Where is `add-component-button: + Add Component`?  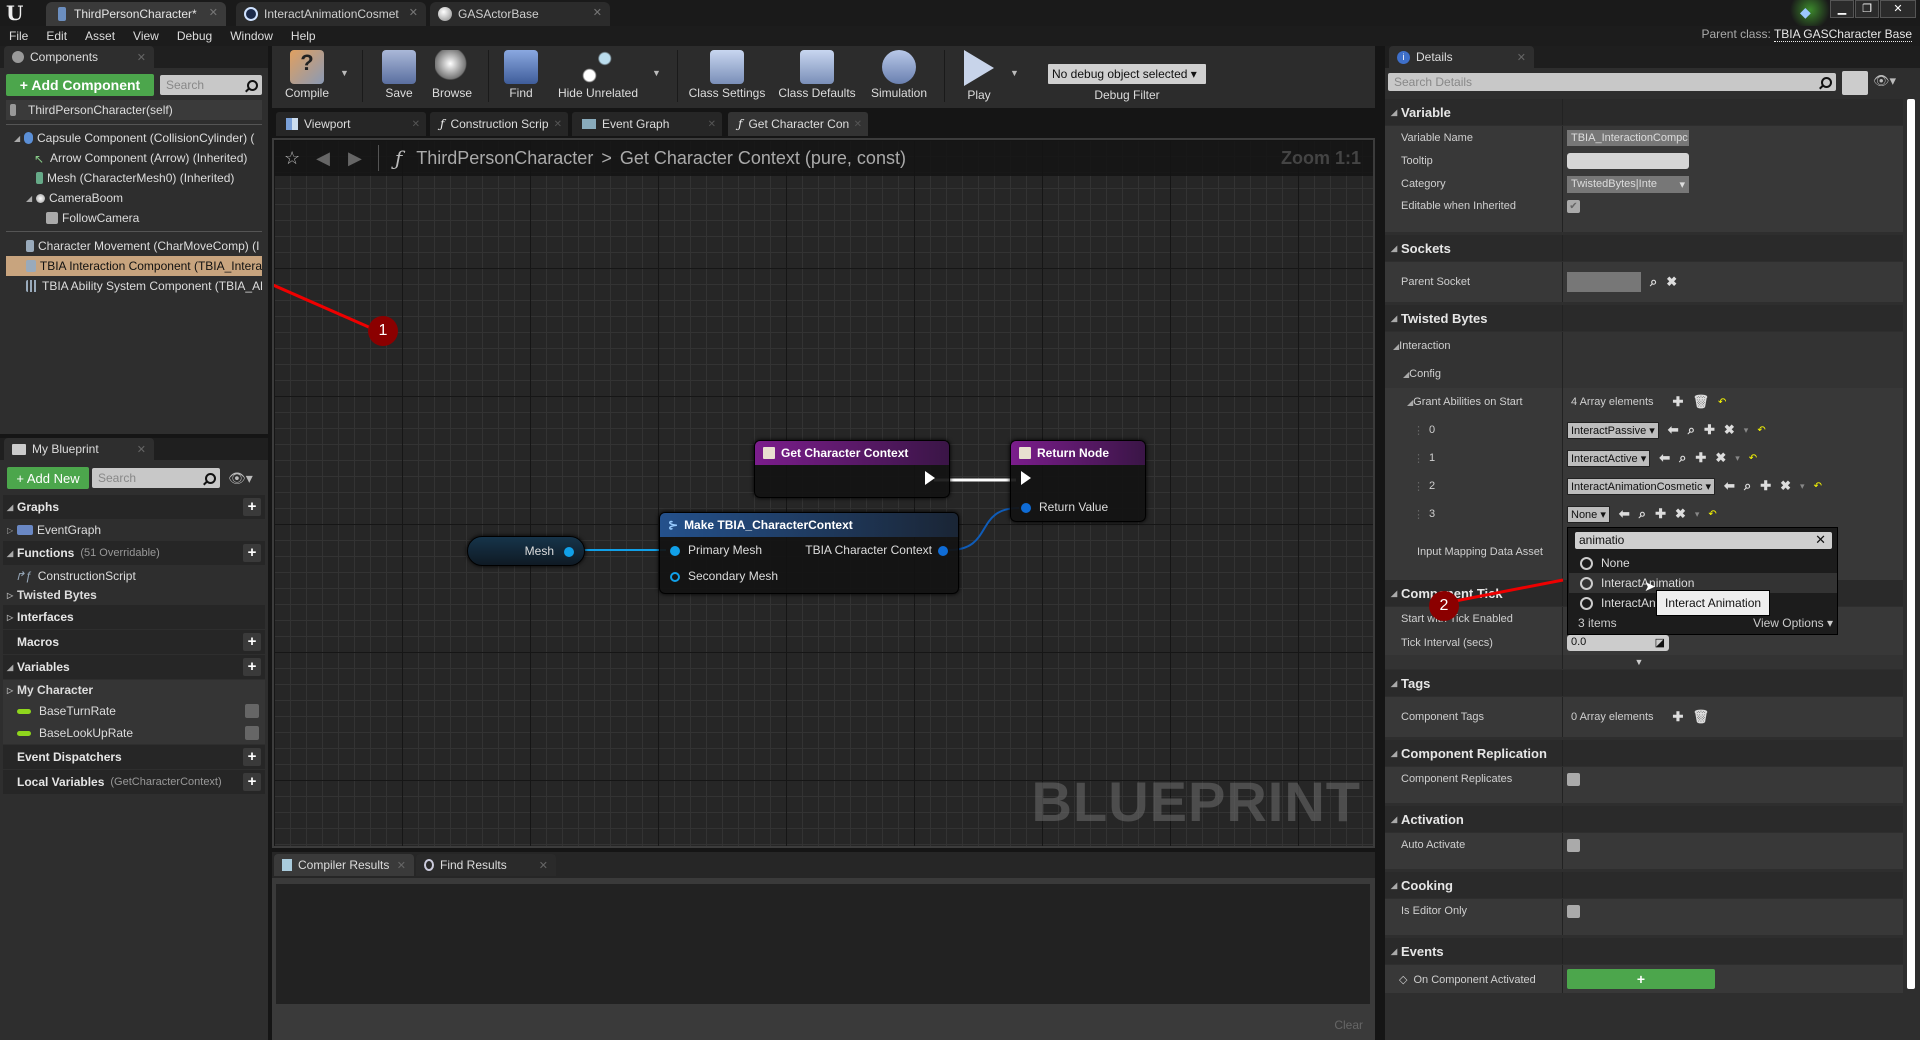
add-component-button: + Add Component is located at coordinates (80, 85).